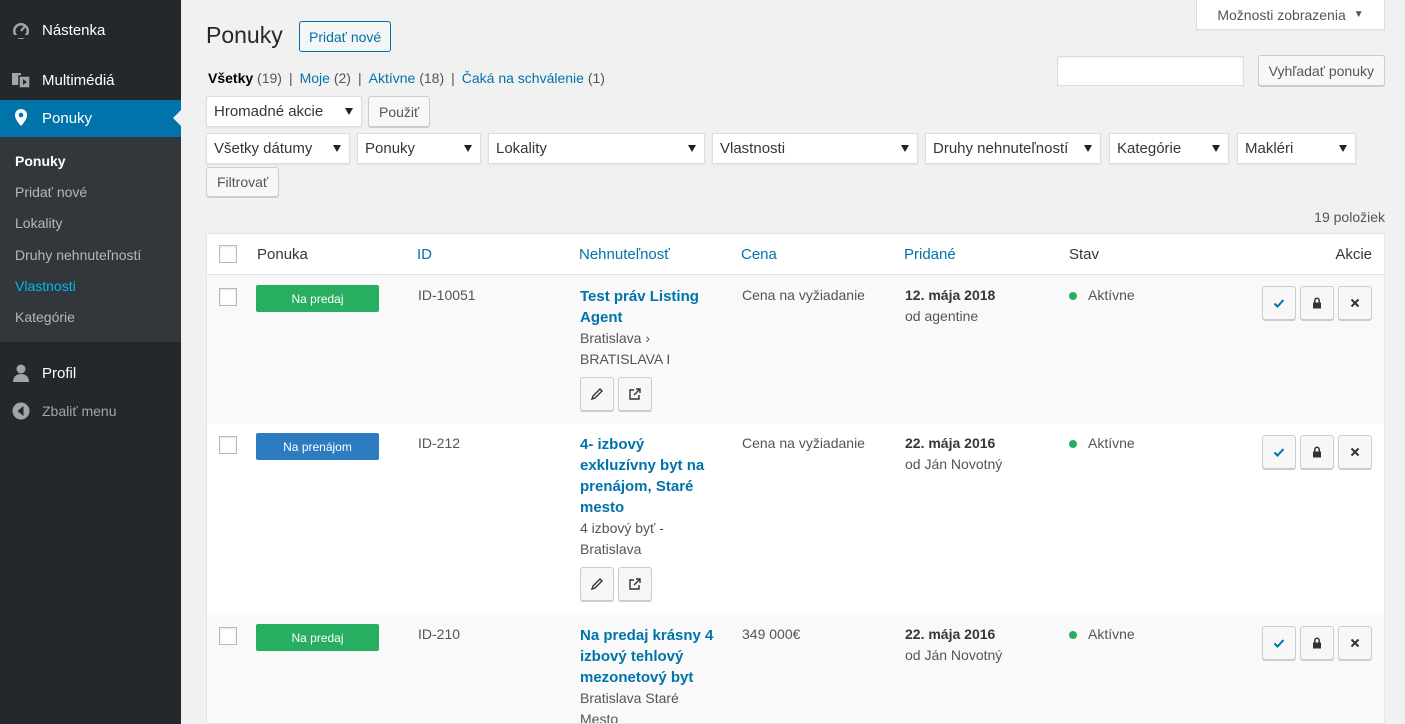 This screenshot has width=1405, height=724. Describe the element at coordinates (1013, 148) in the screenshot. I see `filter-property-types-select: Druhy nehnuteľností` at that location.